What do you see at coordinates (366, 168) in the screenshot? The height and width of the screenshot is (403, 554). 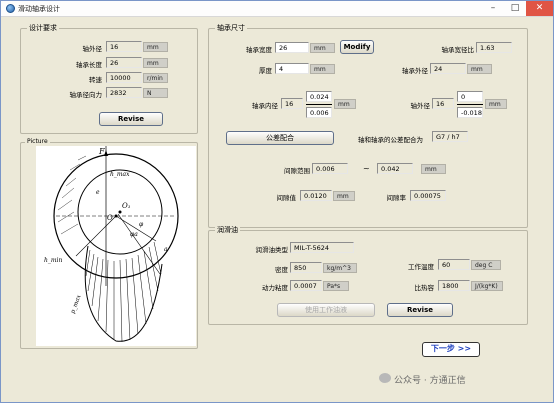 I see `gap-tilde: ~` at bounding box center [366, 168].